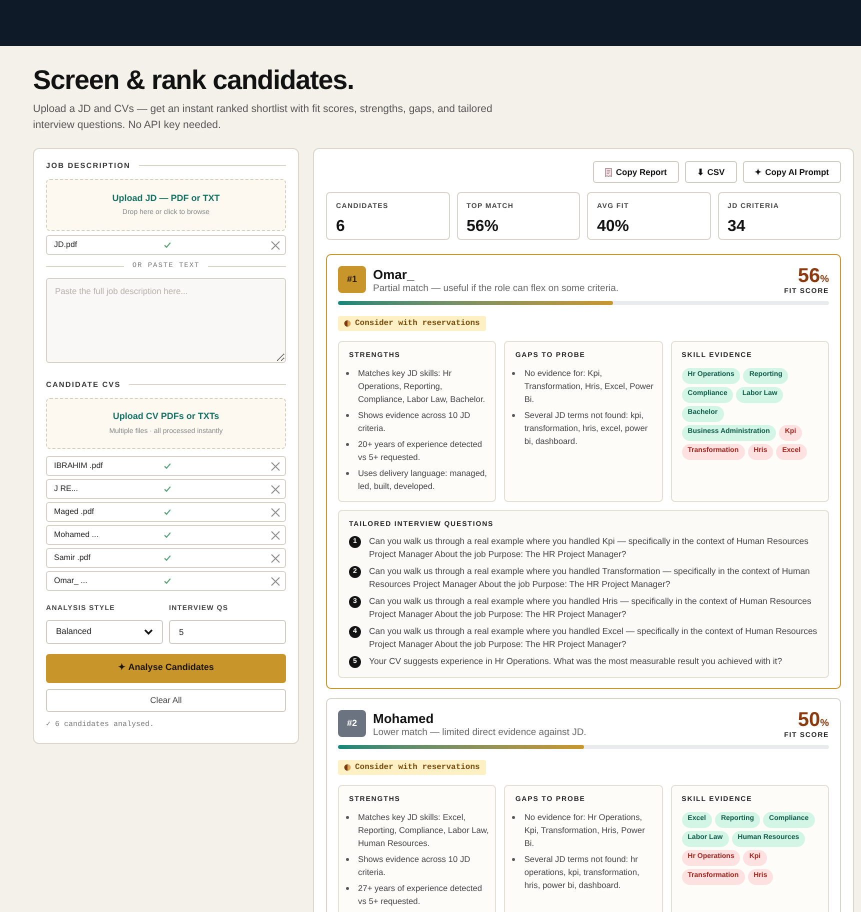 The height and width of the screenshot is (912, 861). I want to click on question-text: Your CV suggests experience in Hr Operations. What was the most measurable result you achieved with it?, so click(575, 661).